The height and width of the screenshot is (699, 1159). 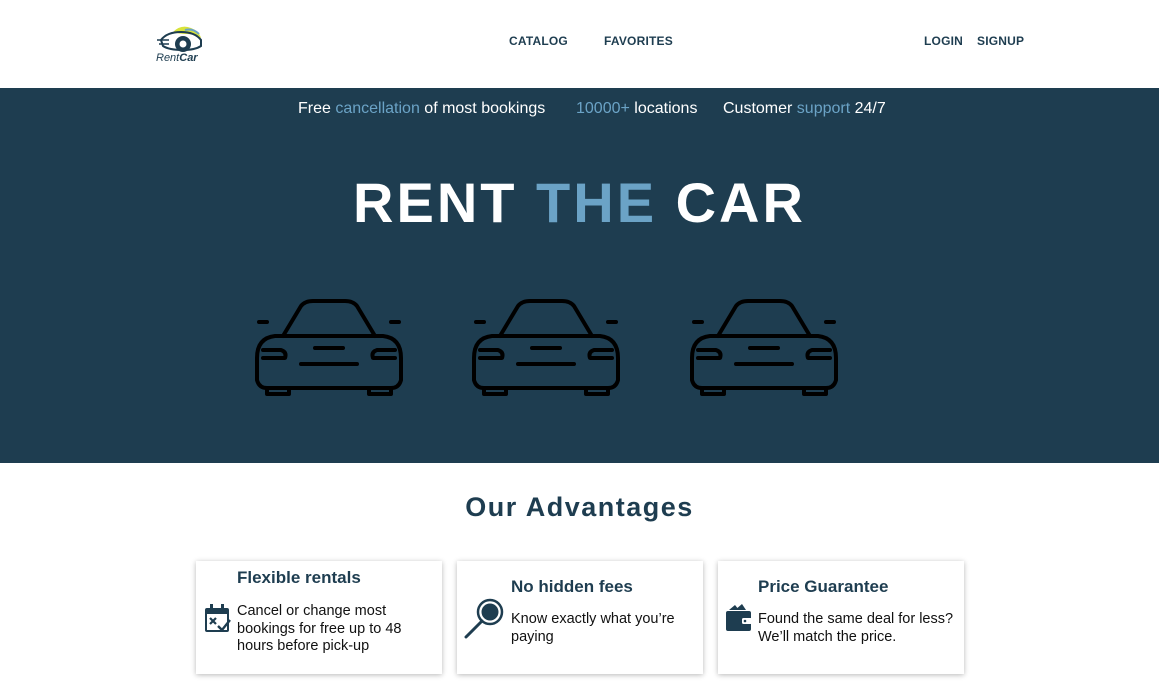 What do you see at coordinates (1000, 41) in the screenshot?
I see `signup-link: SIGNUP` at bounding box center [1000, 41].